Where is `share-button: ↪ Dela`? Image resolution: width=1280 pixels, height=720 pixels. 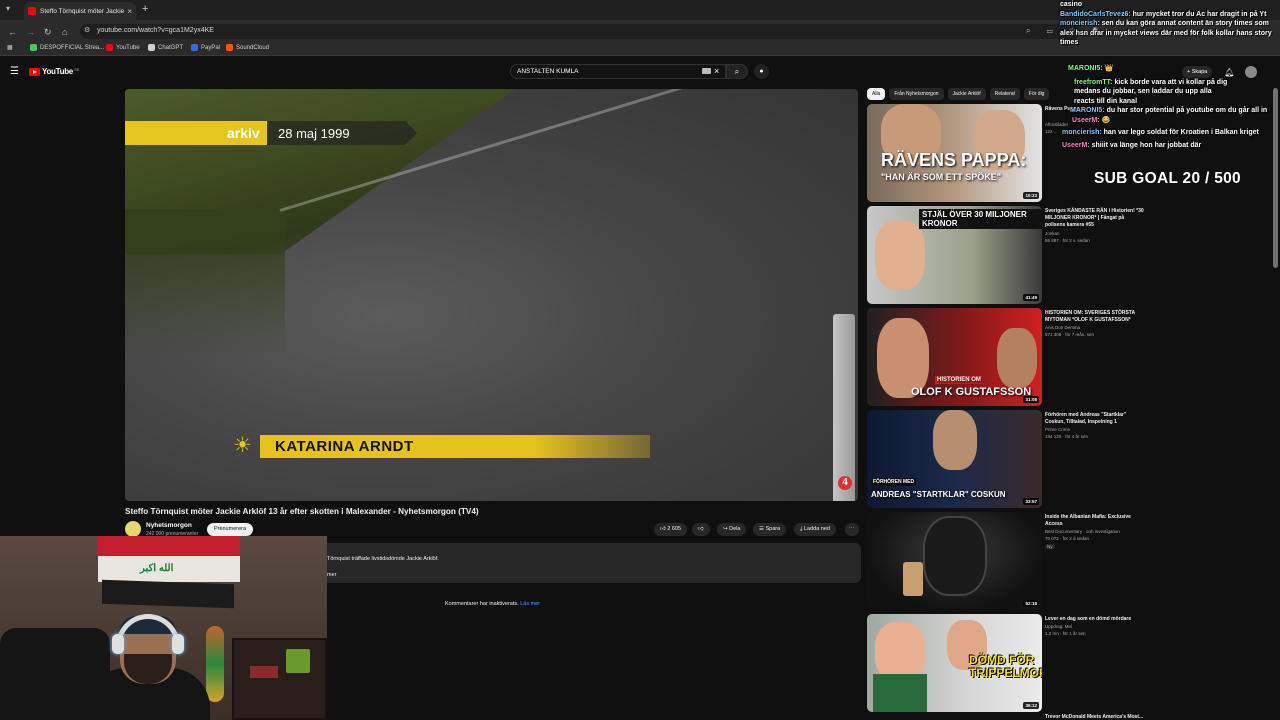
share-button: ↪ Dela is located at coordinates (732, 529).